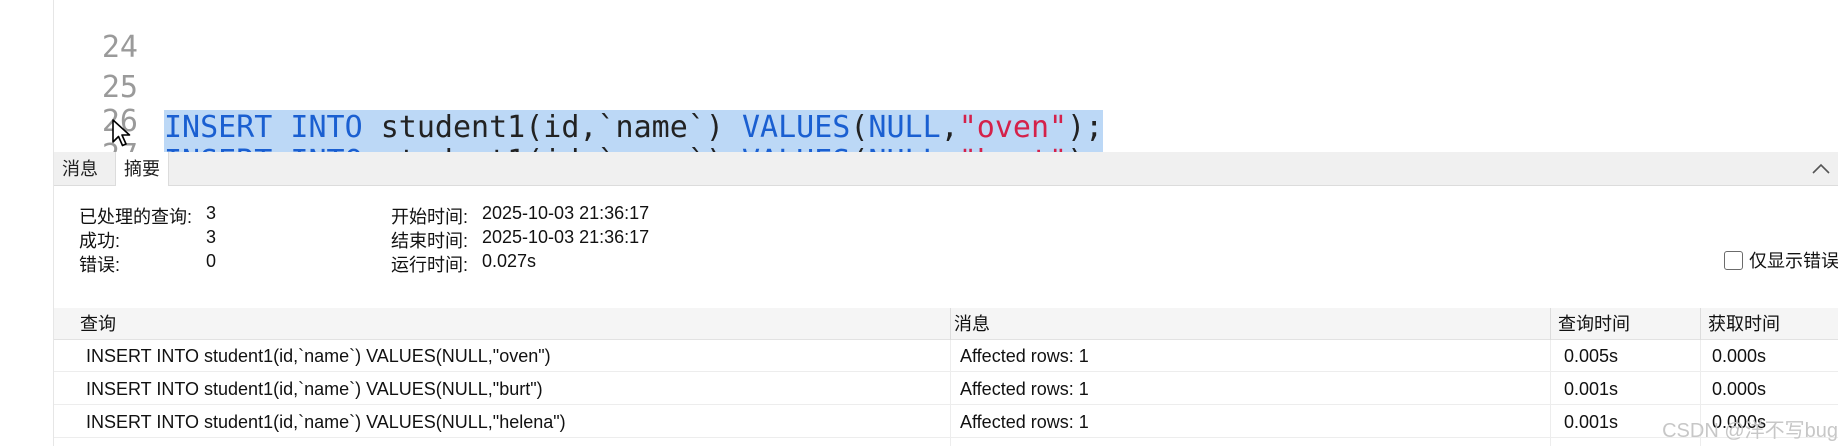 The width and height of the screenshot is (1838, 446). Describe the element at coordinates (950, 148) in the screenshot. I see `sql-text: ,` at that location.